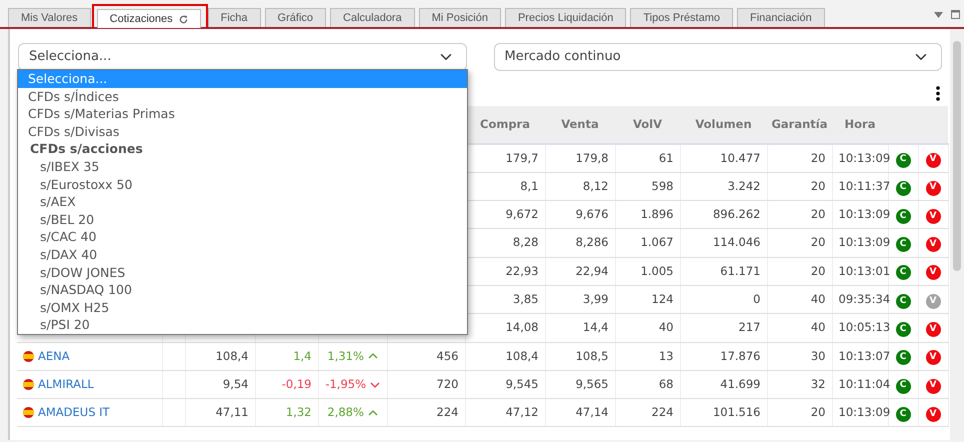 The width and height of the screenshot is (964, 442). I want to click on table-cell: 9,545, so click(522, 383).